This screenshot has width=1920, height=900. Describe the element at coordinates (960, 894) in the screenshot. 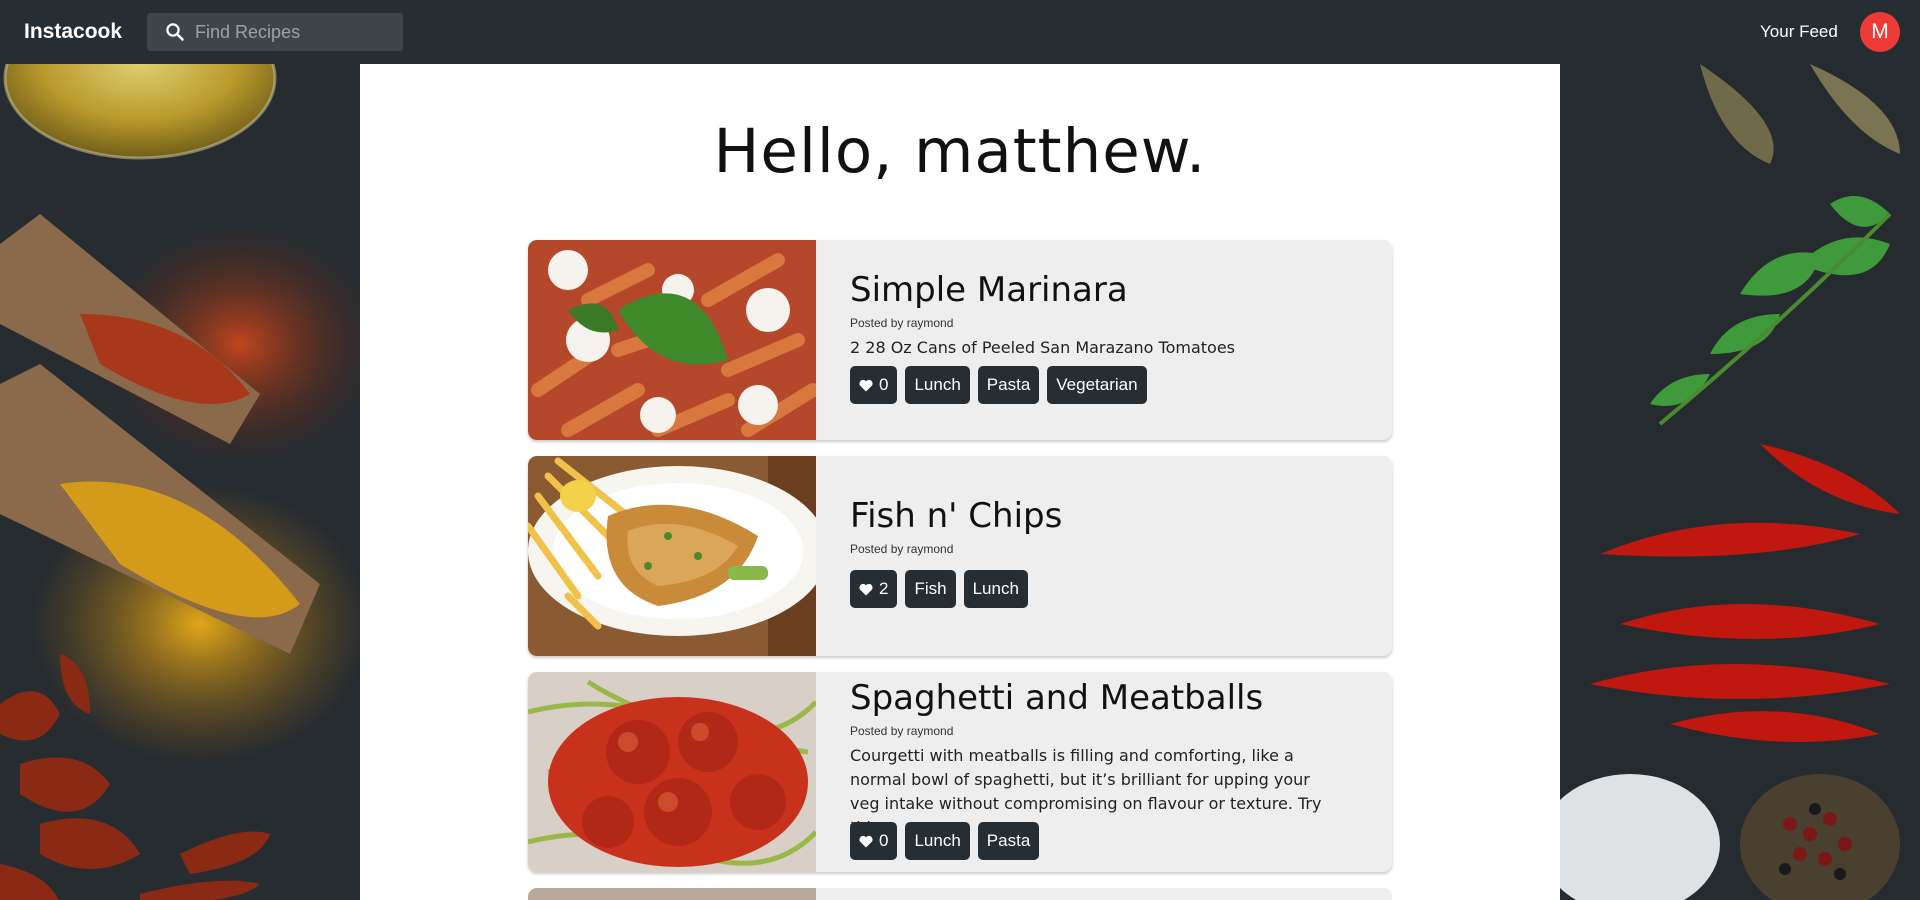

I see `recipe-card` at that location.